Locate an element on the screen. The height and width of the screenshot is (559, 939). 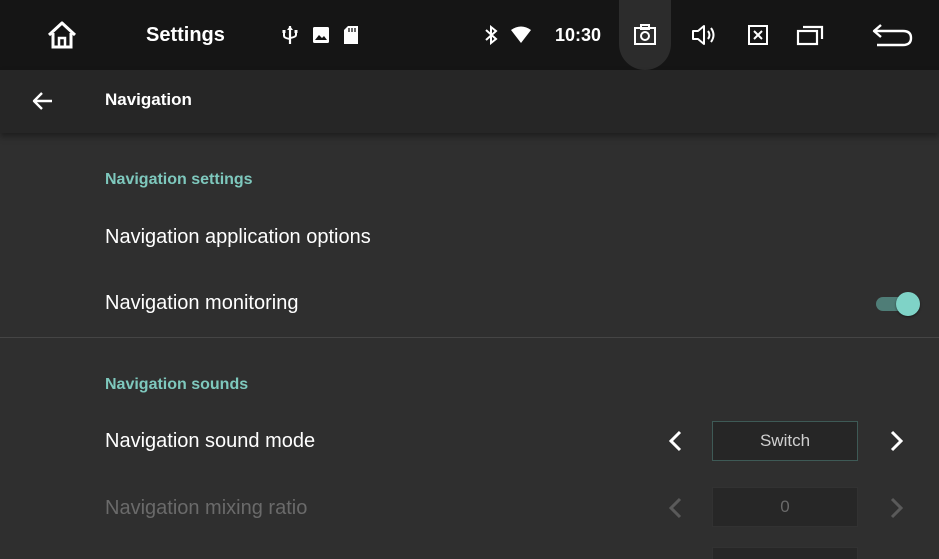
home-icon is located at coordinates (62, 35).